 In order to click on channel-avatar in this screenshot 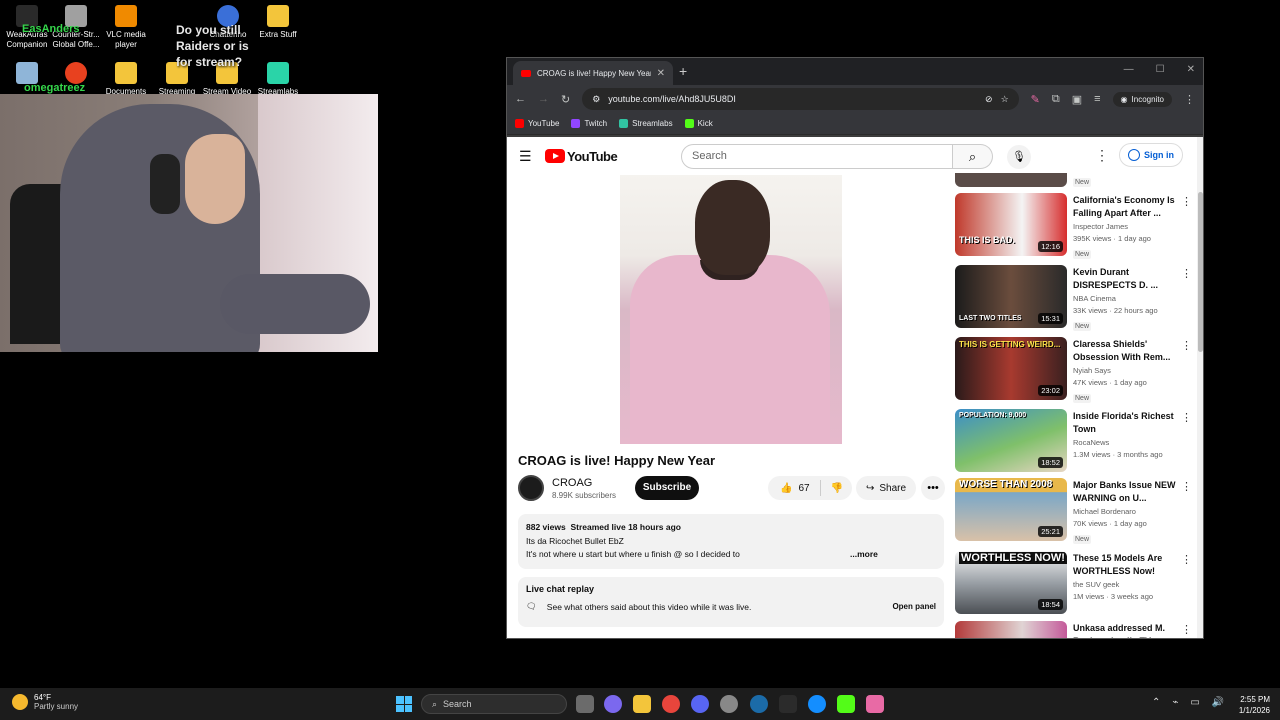, I will do `click(531, 488)`.